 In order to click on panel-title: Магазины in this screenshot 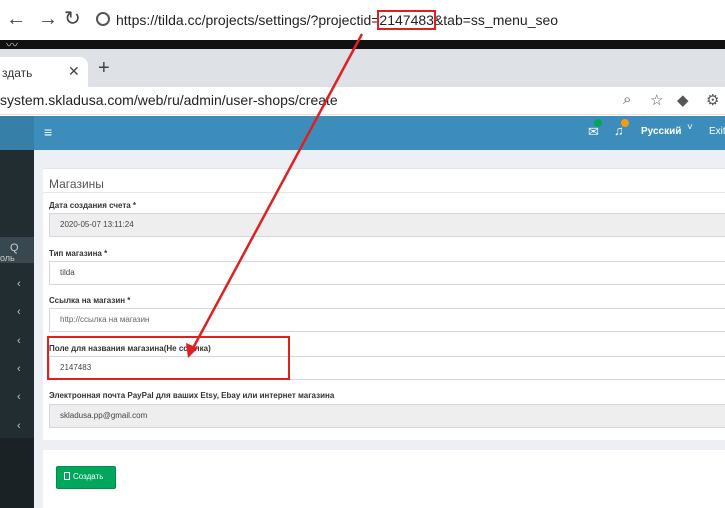, I will do `click(76, 184)`.